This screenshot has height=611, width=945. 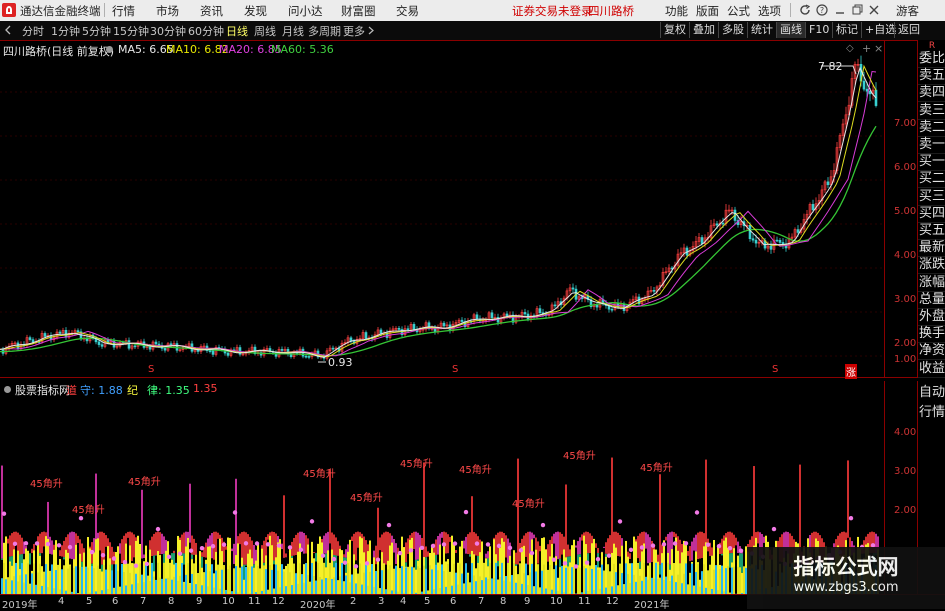 I want to click on quote-field-14: 总量, so click(x=931, y=300).